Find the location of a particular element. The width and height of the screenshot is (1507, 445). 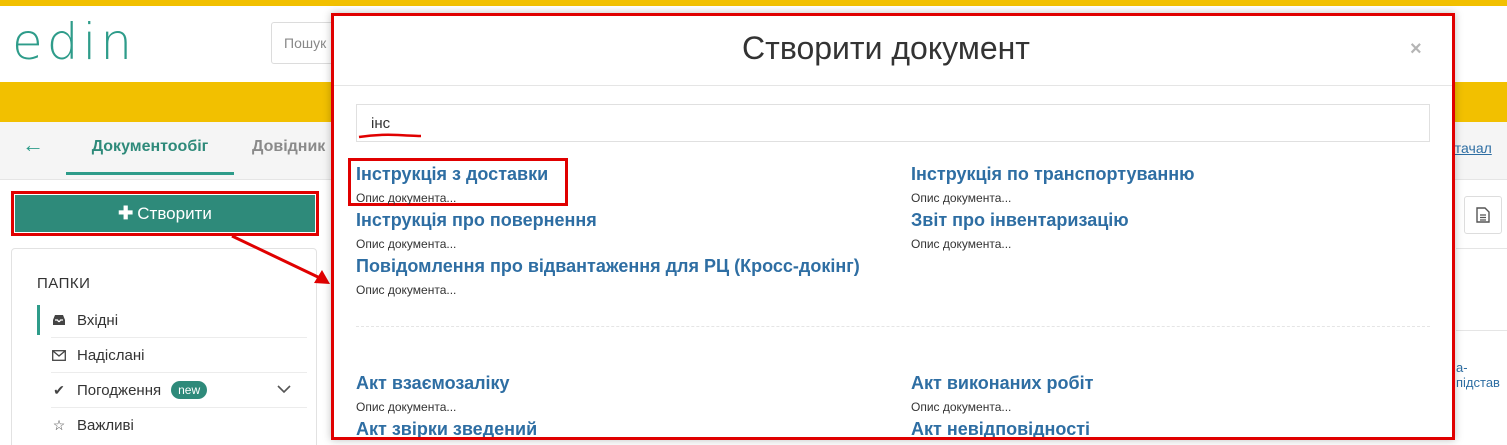

doc-link-offset-act: Акт взаємозаліку is located at coordinates (433, 383).